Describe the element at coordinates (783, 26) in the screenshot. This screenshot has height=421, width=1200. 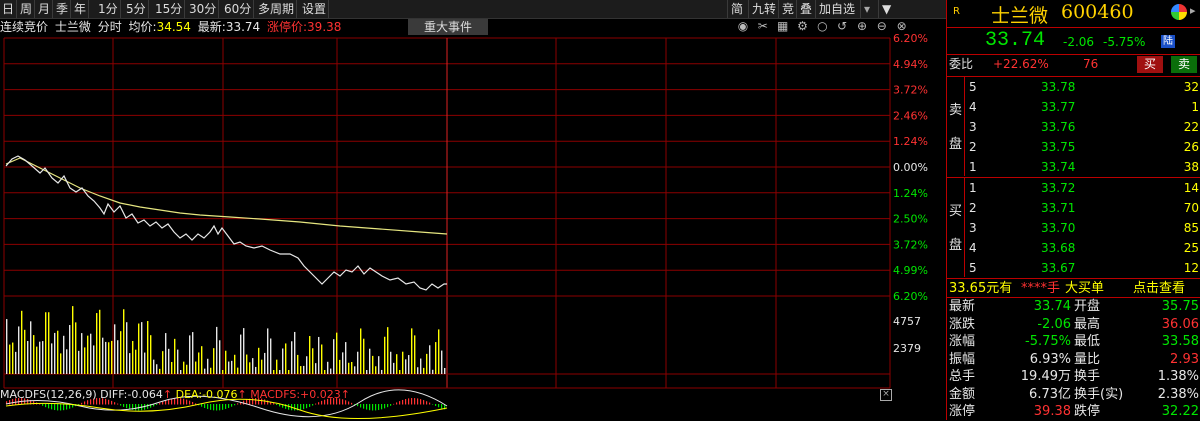
I see `grid-icon: ▦` at that location.